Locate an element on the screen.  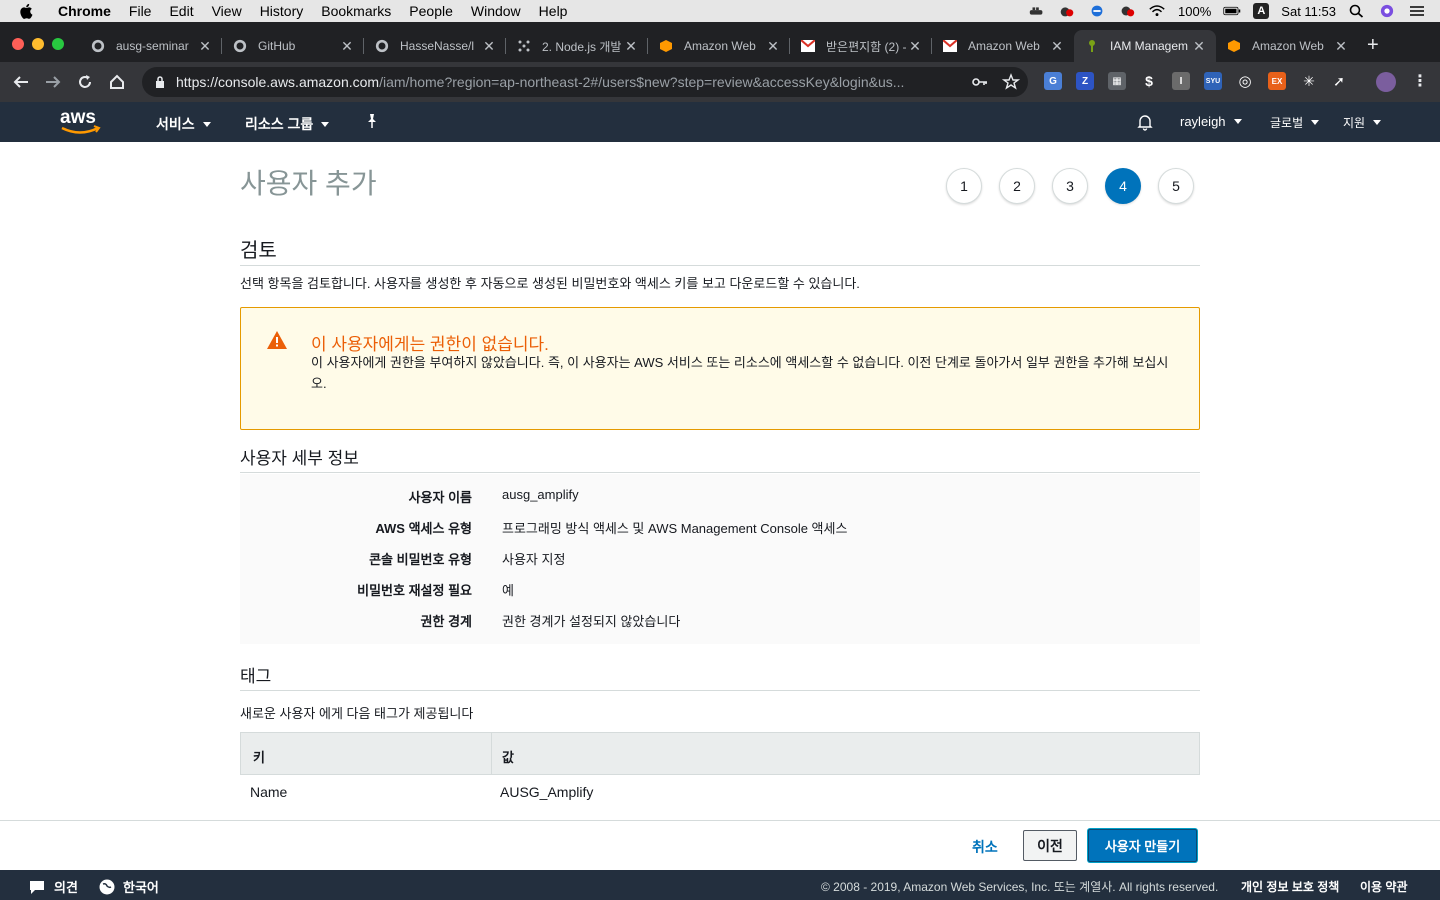
key-icon is located at coordinates (980, 82).